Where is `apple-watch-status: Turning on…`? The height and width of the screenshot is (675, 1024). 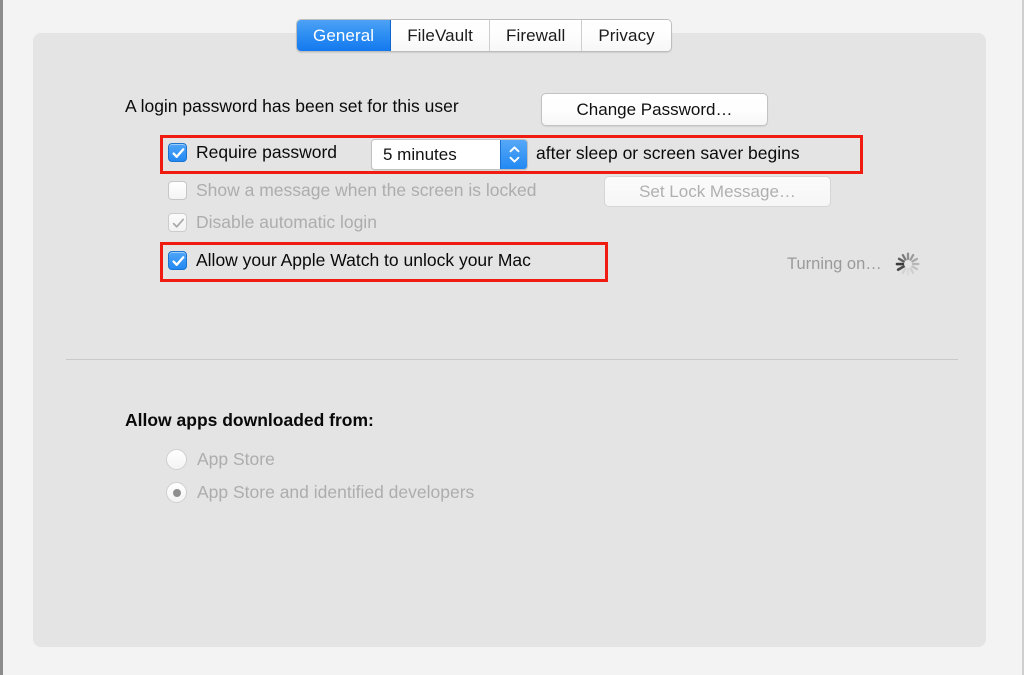
apple-watch-status: Turning on… is located at coordinates (854, 264).